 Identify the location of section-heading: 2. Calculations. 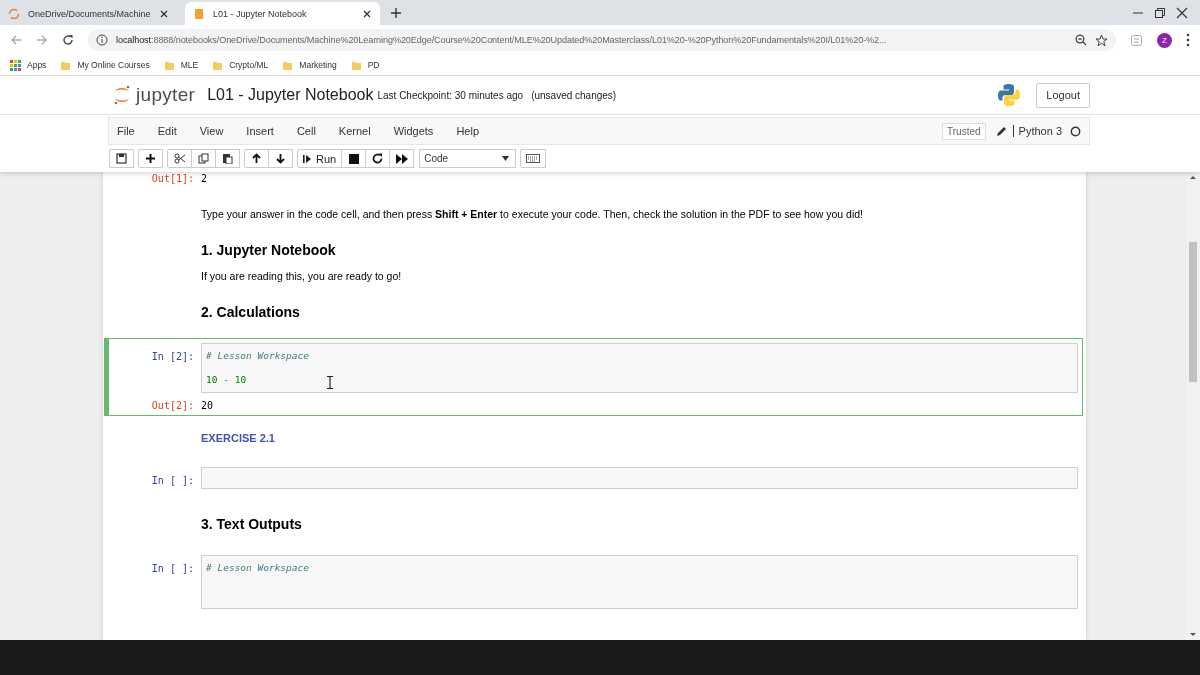
(250, 312).